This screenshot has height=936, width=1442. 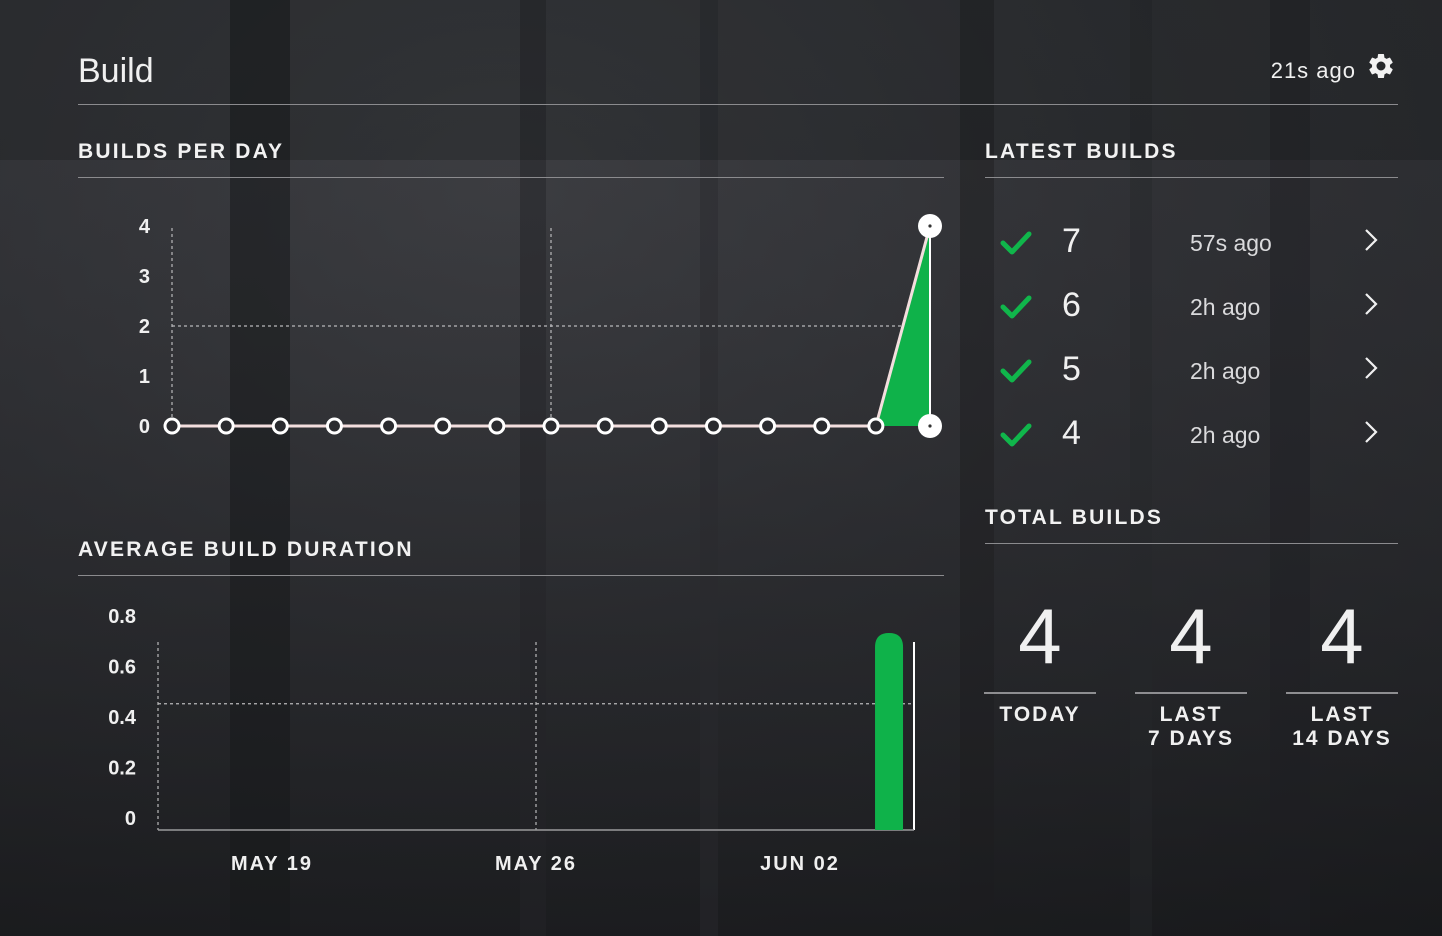 What do you see at coordinates (1071, 369) in the screenshot?
I see `build-number: 5` at bounding box center [1071, 369].